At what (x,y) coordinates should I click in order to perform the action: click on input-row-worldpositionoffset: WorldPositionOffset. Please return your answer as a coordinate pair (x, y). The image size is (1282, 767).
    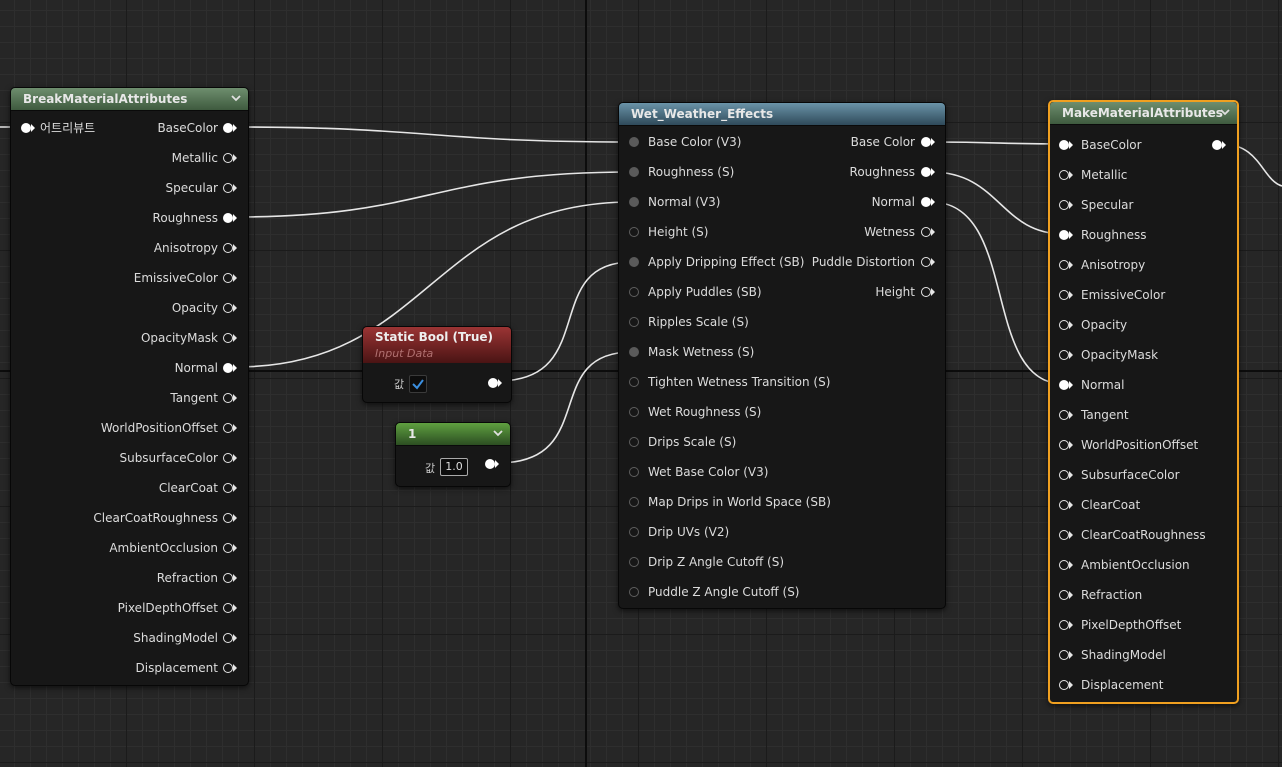
    Looking at the image, I should click on (1125, 445).